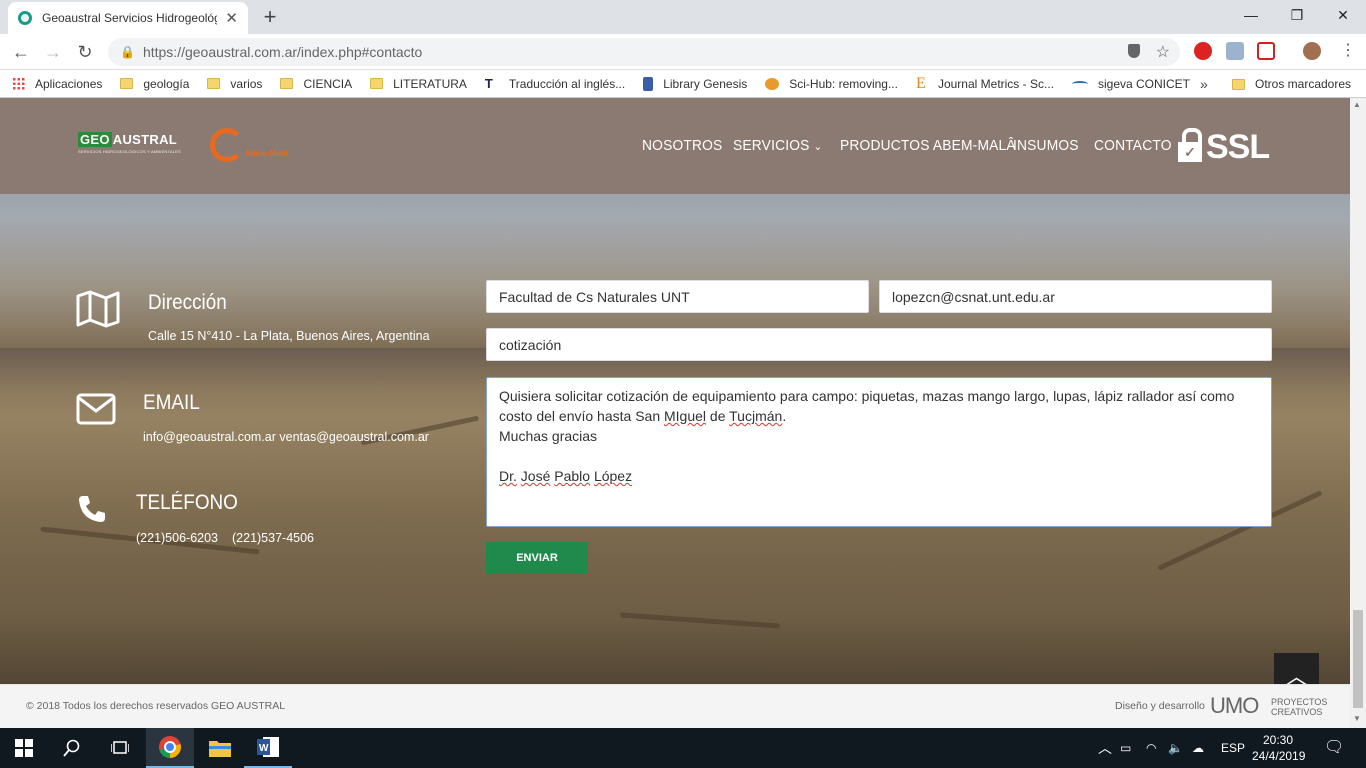 The height and width of the screenshot is (768, 1366). Describe the element at coordinates (677, 296) in the screenshot. I see `name-field` at that location.